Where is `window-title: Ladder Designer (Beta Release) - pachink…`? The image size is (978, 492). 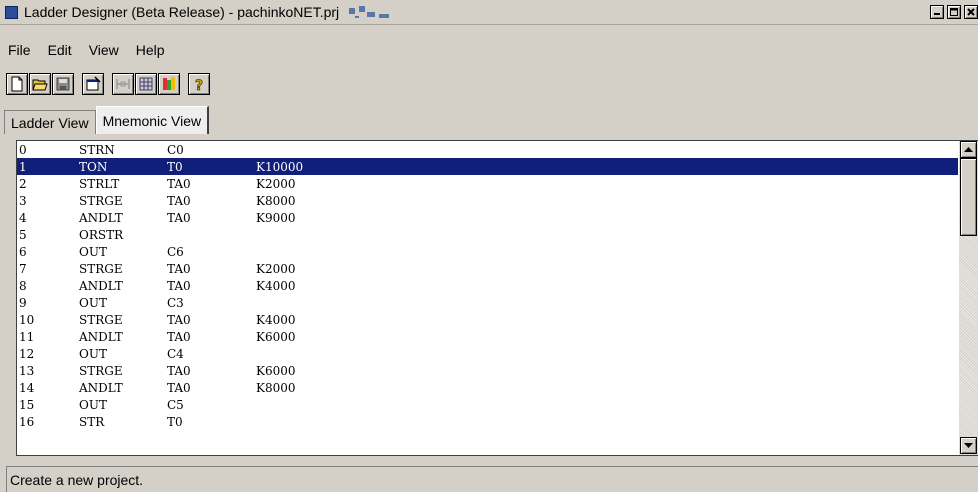 window-title: Ladder Designer (Beta Release) - pachink… is located at coordinates (182, 12).